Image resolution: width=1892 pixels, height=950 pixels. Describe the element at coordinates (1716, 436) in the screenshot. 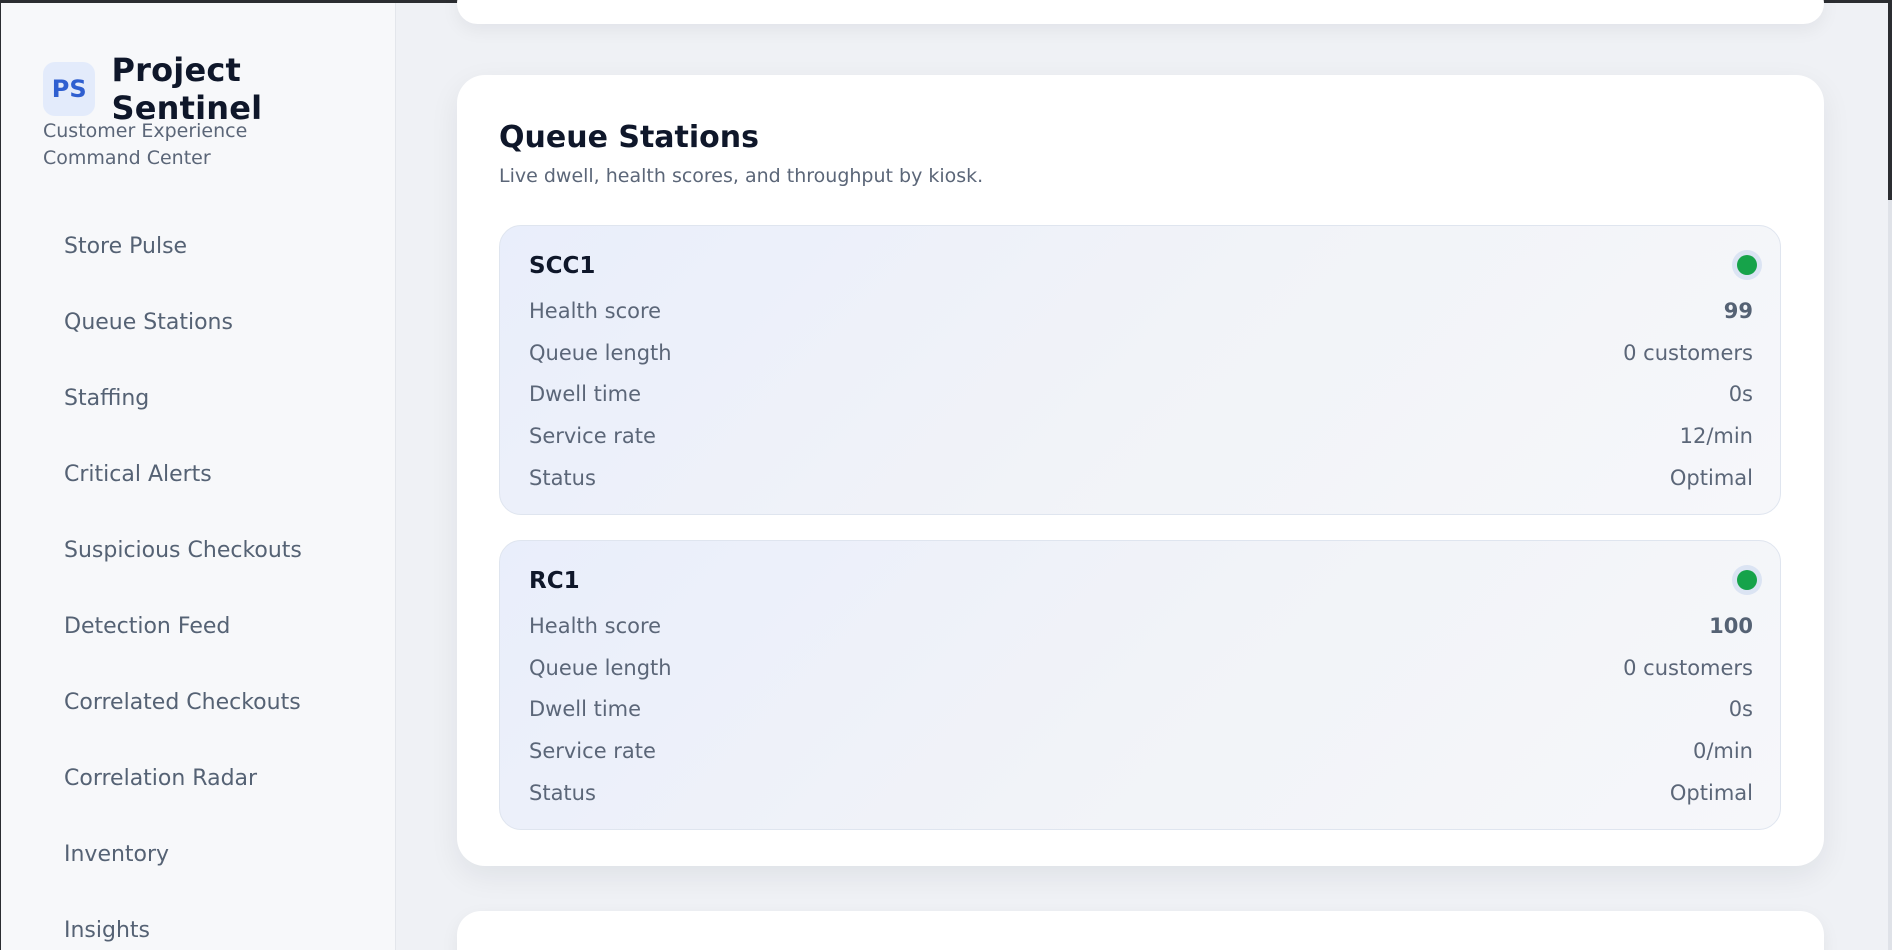

I see `metric-value: 12/min` at that location.